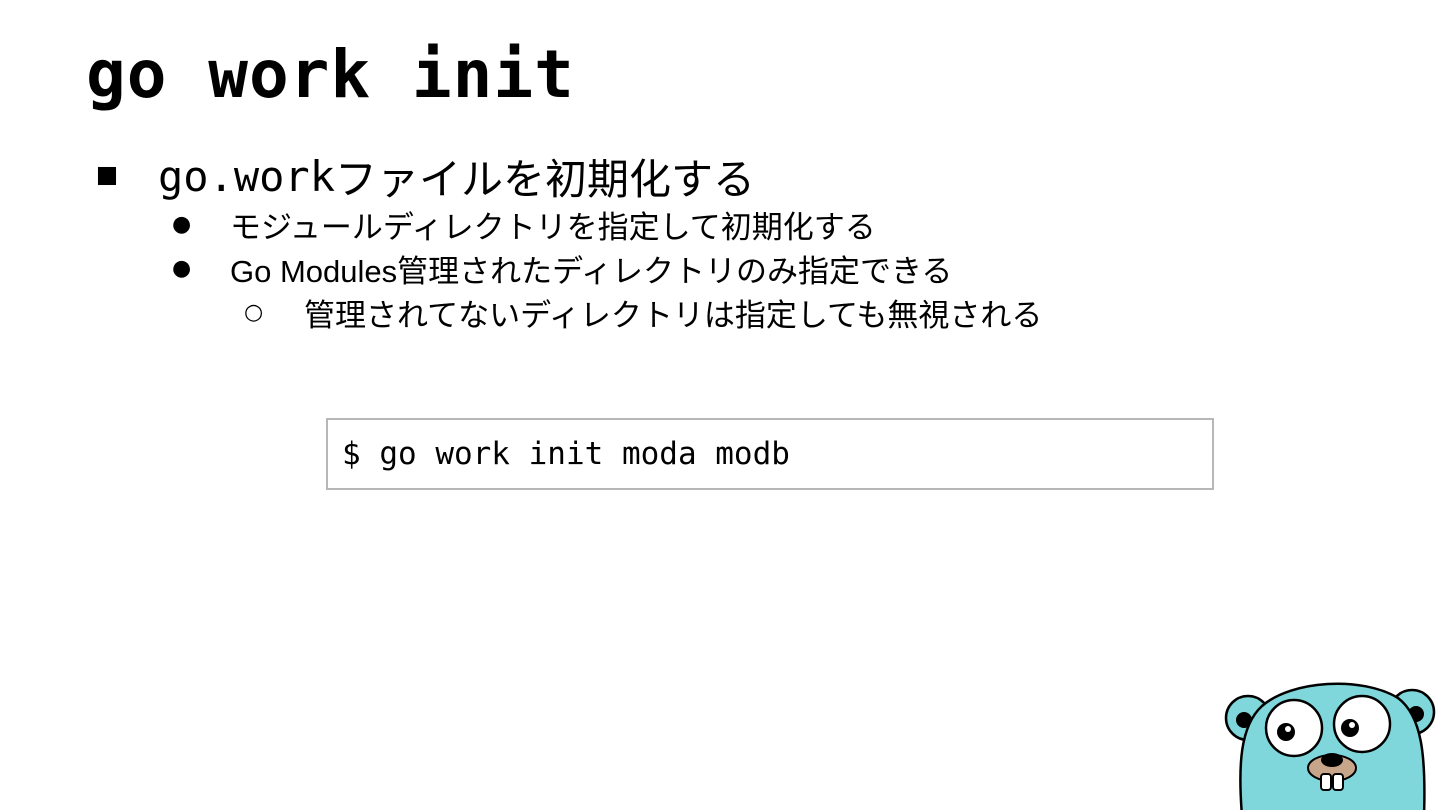 Image resolution: width=1440 pixels, height=810 pixels. Describe the element at coordinates (107, 176) in the screenshot. I see `square-bullet-icon` at that location.